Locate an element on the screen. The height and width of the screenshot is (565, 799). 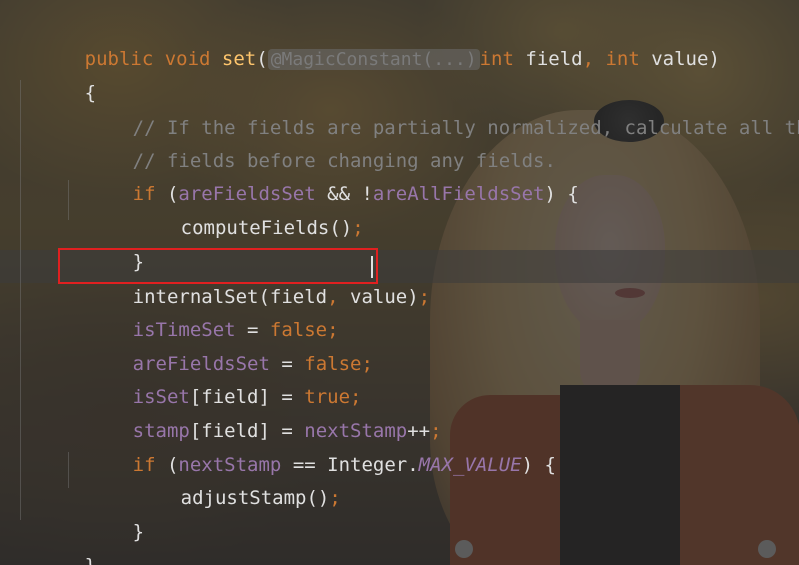
assignment-line: isSet[field] = true; is located at coordinates (213, 380).